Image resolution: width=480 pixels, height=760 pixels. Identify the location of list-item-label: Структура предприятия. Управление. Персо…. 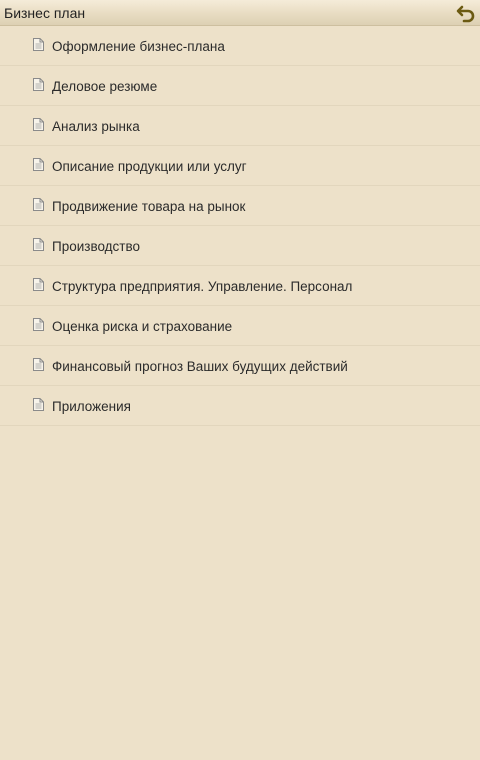
(202, 286).